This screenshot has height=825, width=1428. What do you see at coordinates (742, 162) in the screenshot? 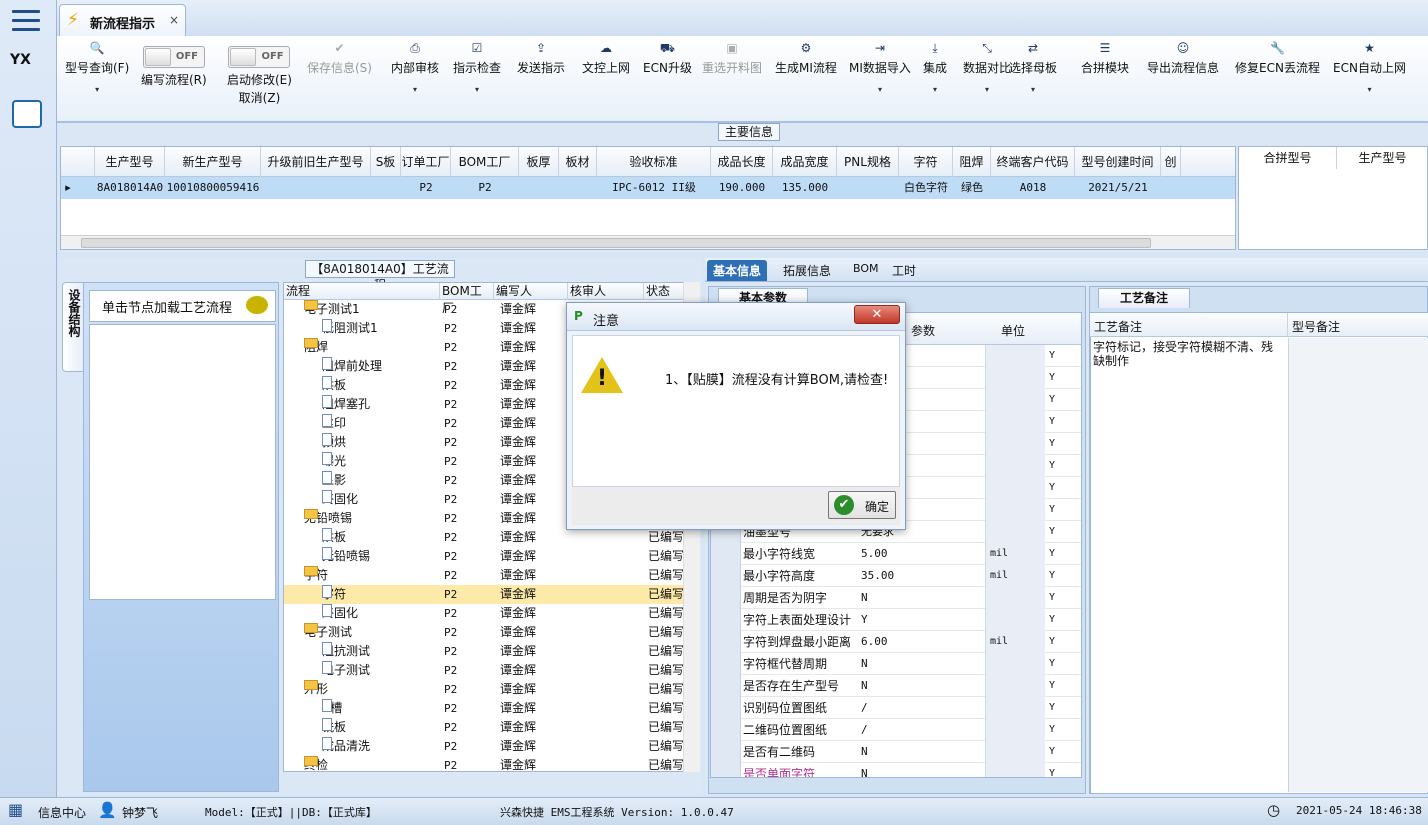
I see `col-header: 成品长度` at bounding box center [742, 162].